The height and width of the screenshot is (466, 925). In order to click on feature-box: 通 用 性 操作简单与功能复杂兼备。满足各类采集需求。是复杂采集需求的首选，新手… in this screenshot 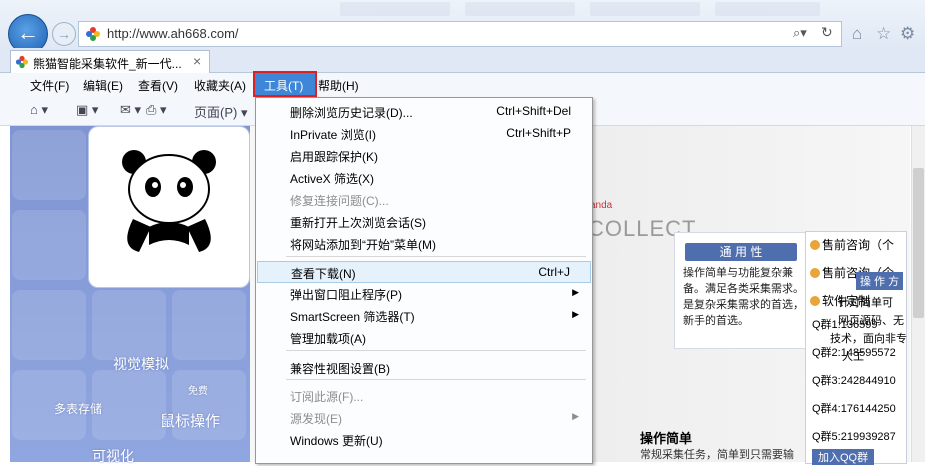, I will do `click(742, 290)`.